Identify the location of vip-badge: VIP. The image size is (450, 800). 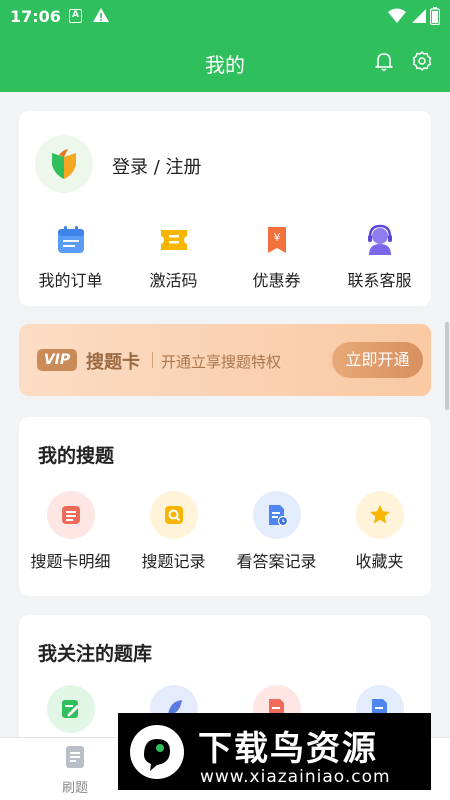
(57, 360).